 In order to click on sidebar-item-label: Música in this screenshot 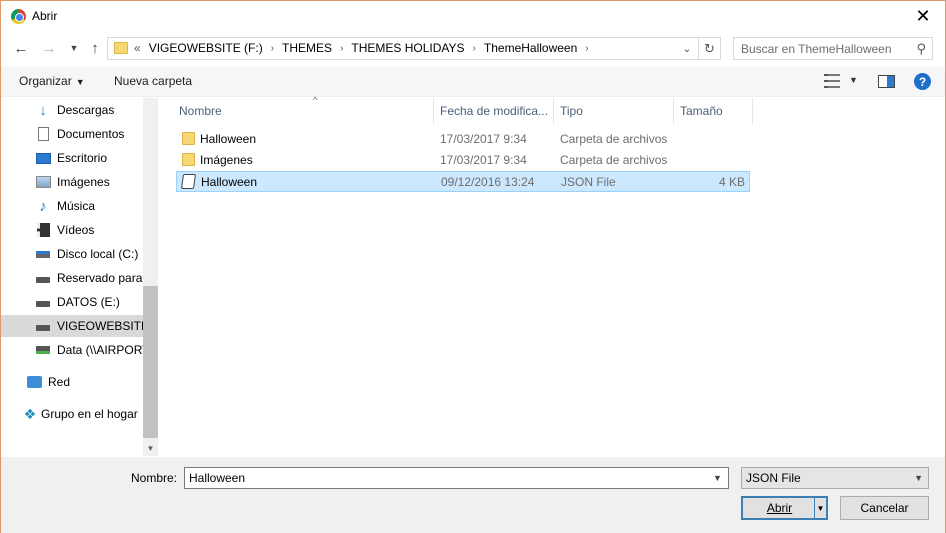, I will do `click(76, 206)`.